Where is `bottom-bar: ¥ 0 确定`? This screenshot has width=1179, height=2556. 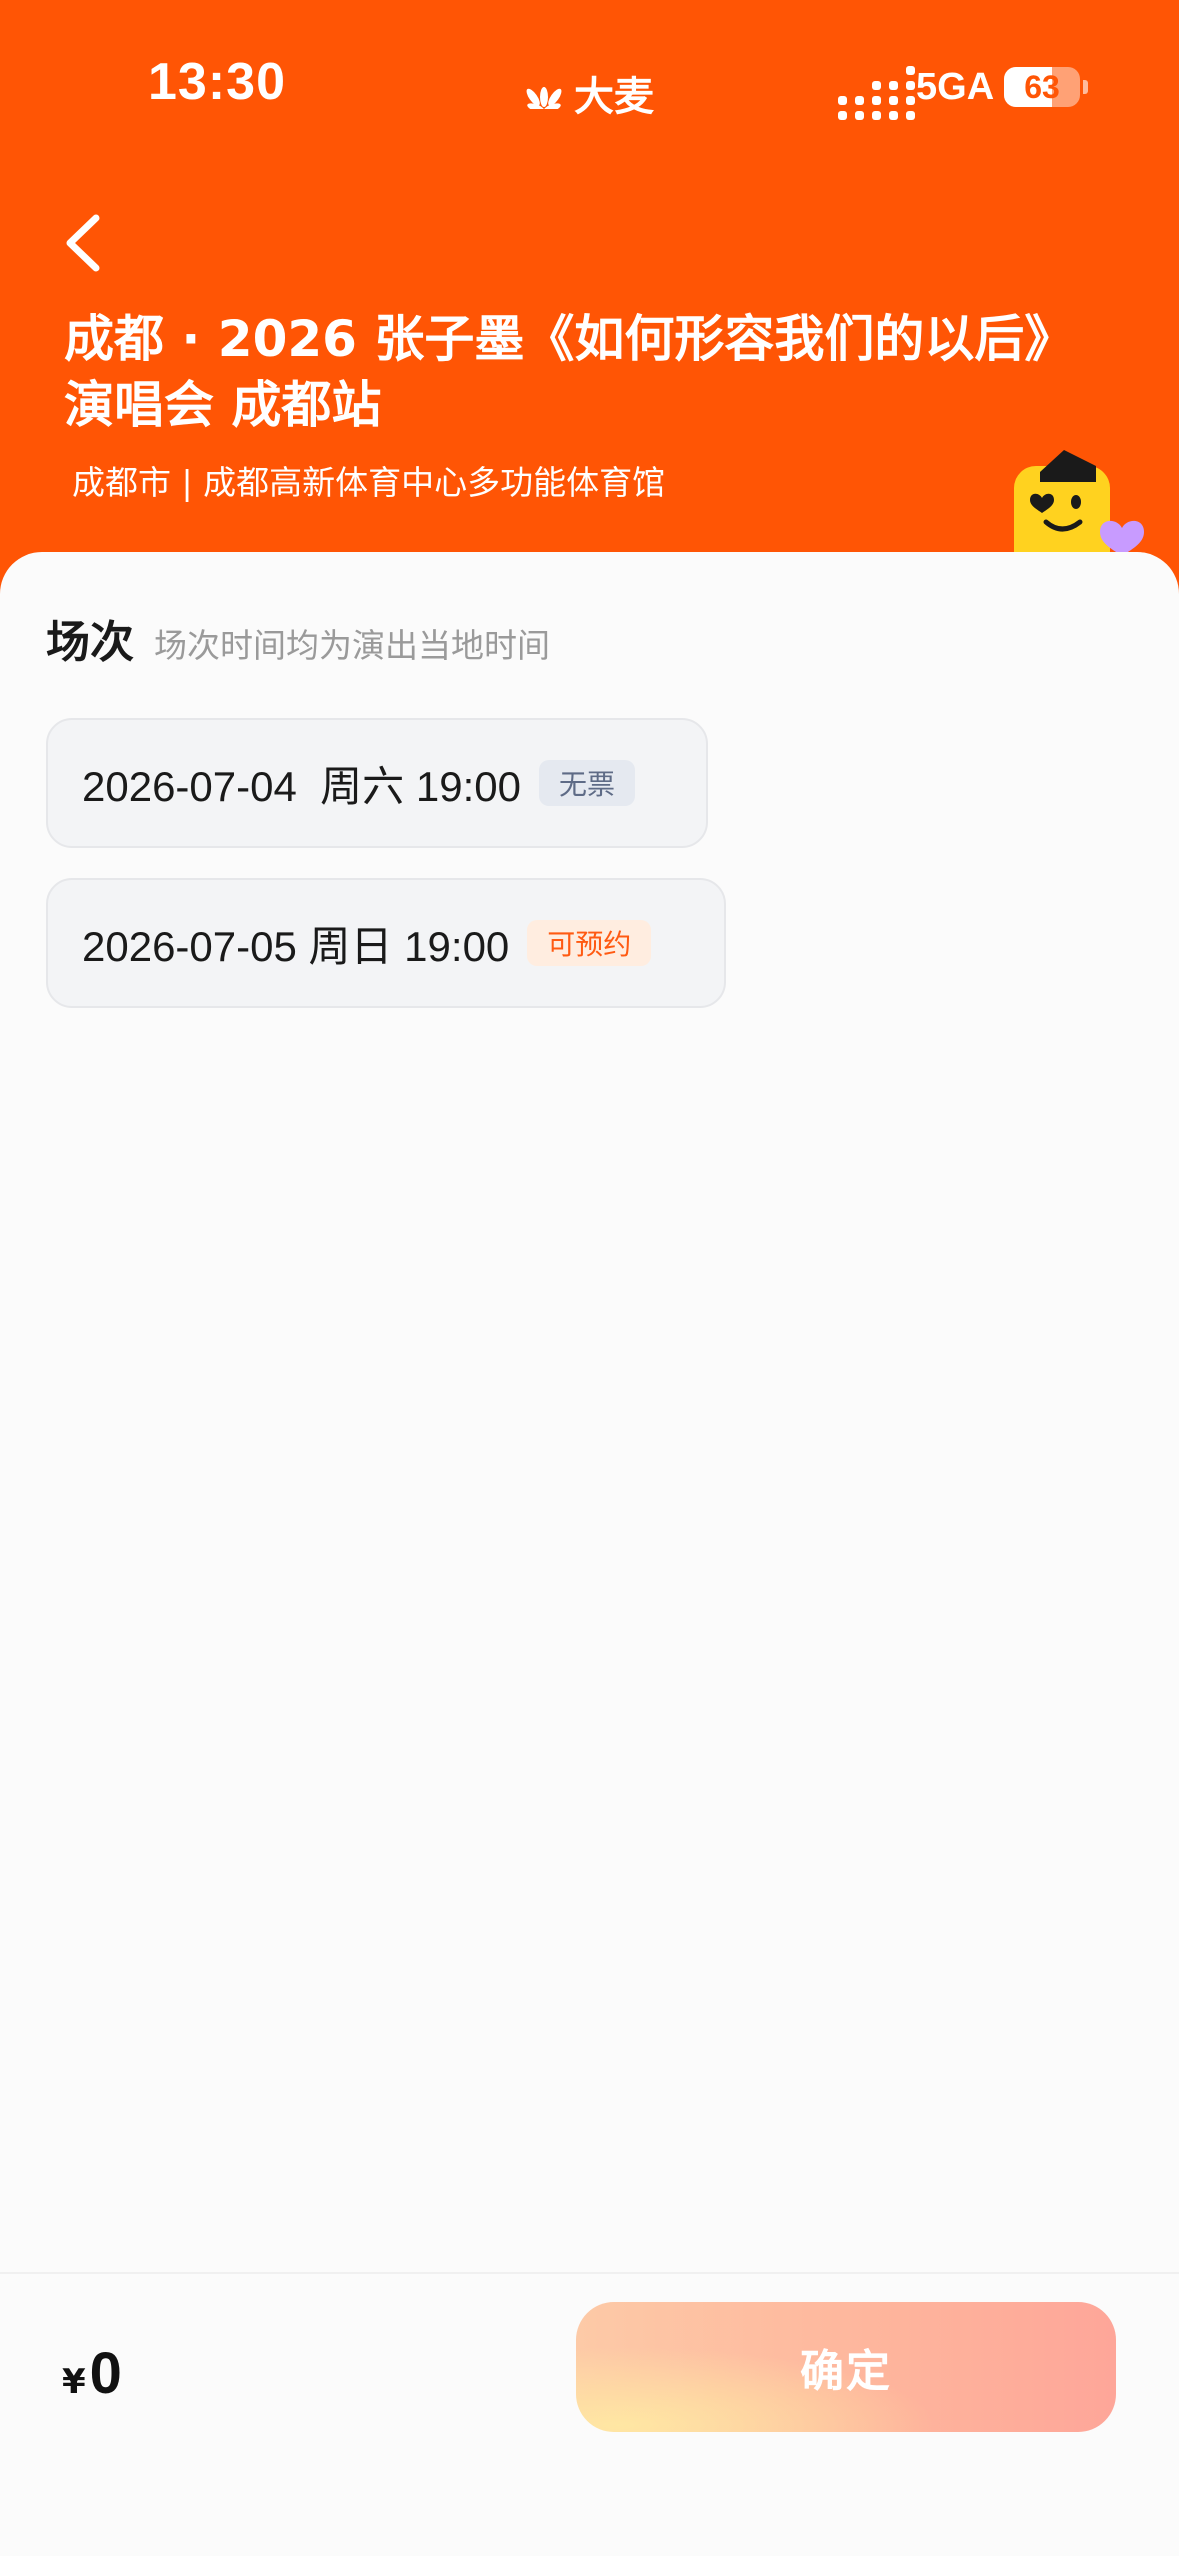
bottom-bar: ¥ 0 确定 is located at coordinates (589, 2414).